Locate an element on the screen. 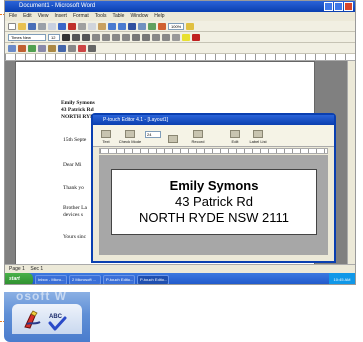 This screenshot has width=363, height=342. zoomed-toolbar-tile: osoft W ABC is located at coordinates (47, 317).